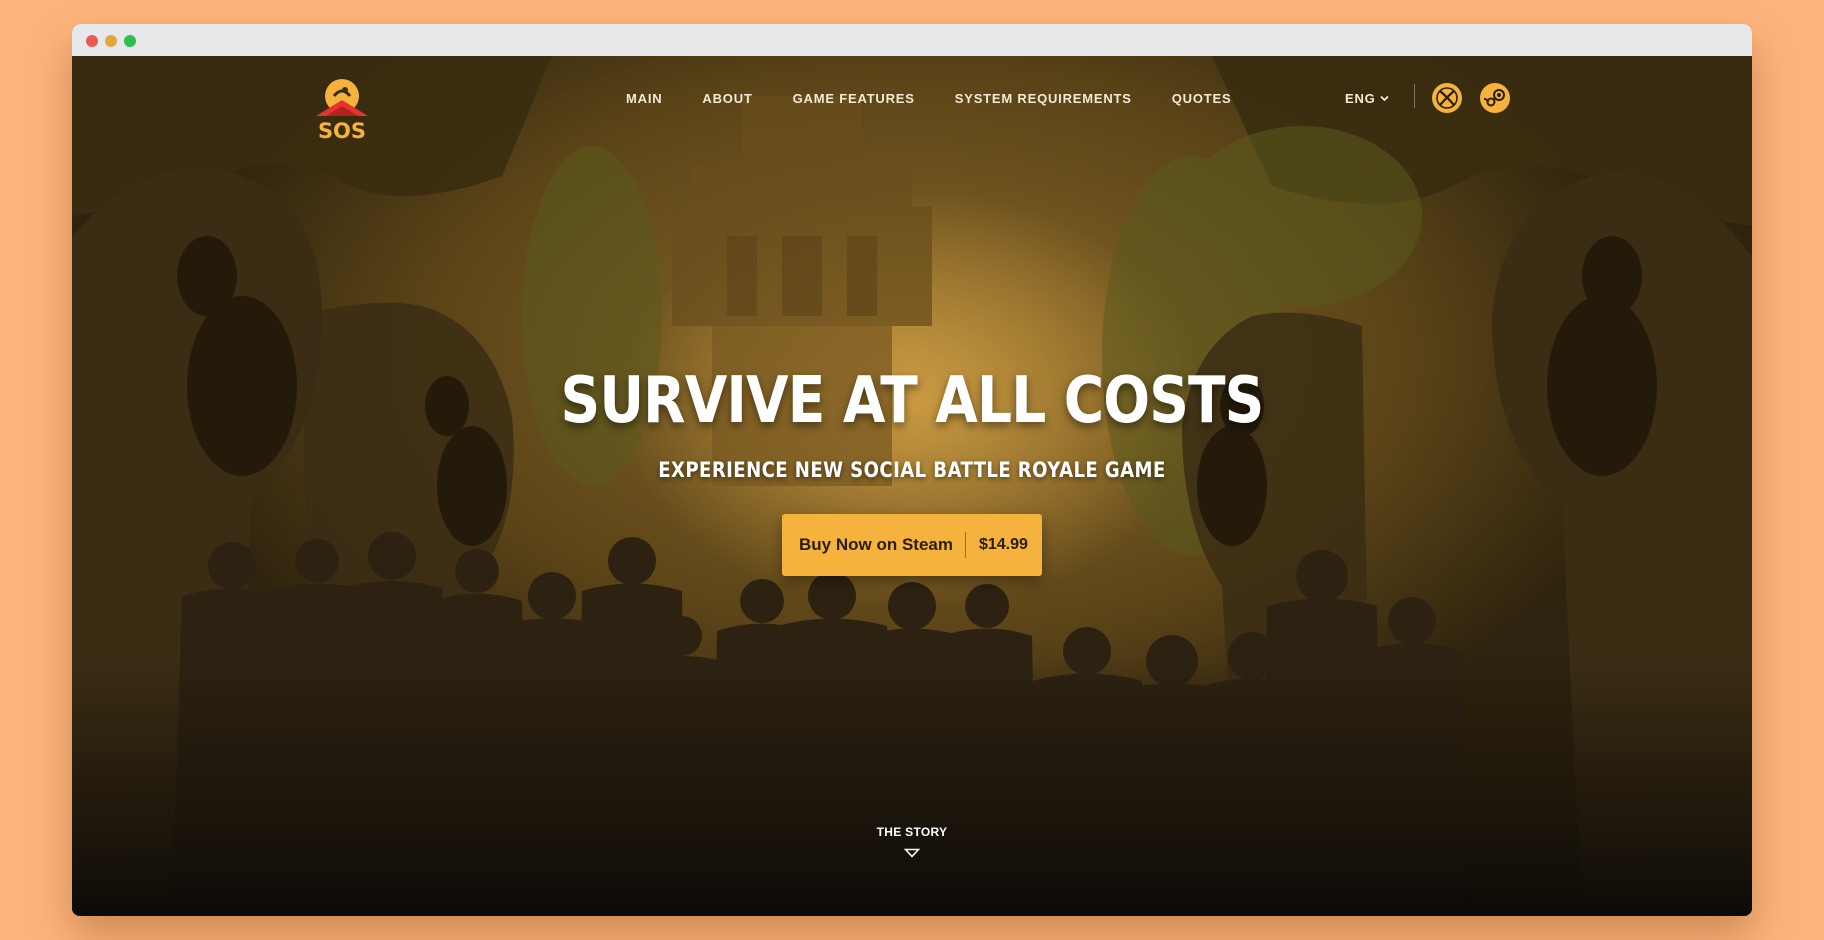 This screenshot has height=940, width=1824. I want to click on steam-link, so click(1495, 98).